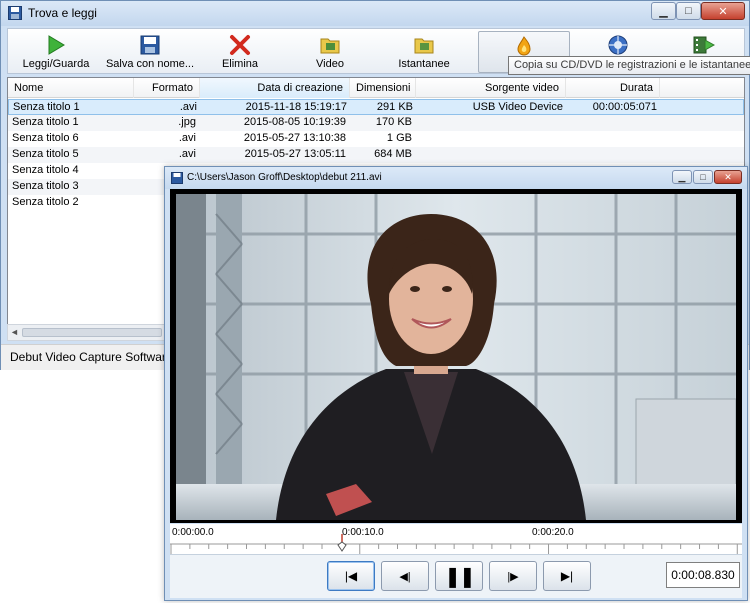 This screenshot has width=750, height=603. I want to click on delete-label: Elimina, so click(240, 64).